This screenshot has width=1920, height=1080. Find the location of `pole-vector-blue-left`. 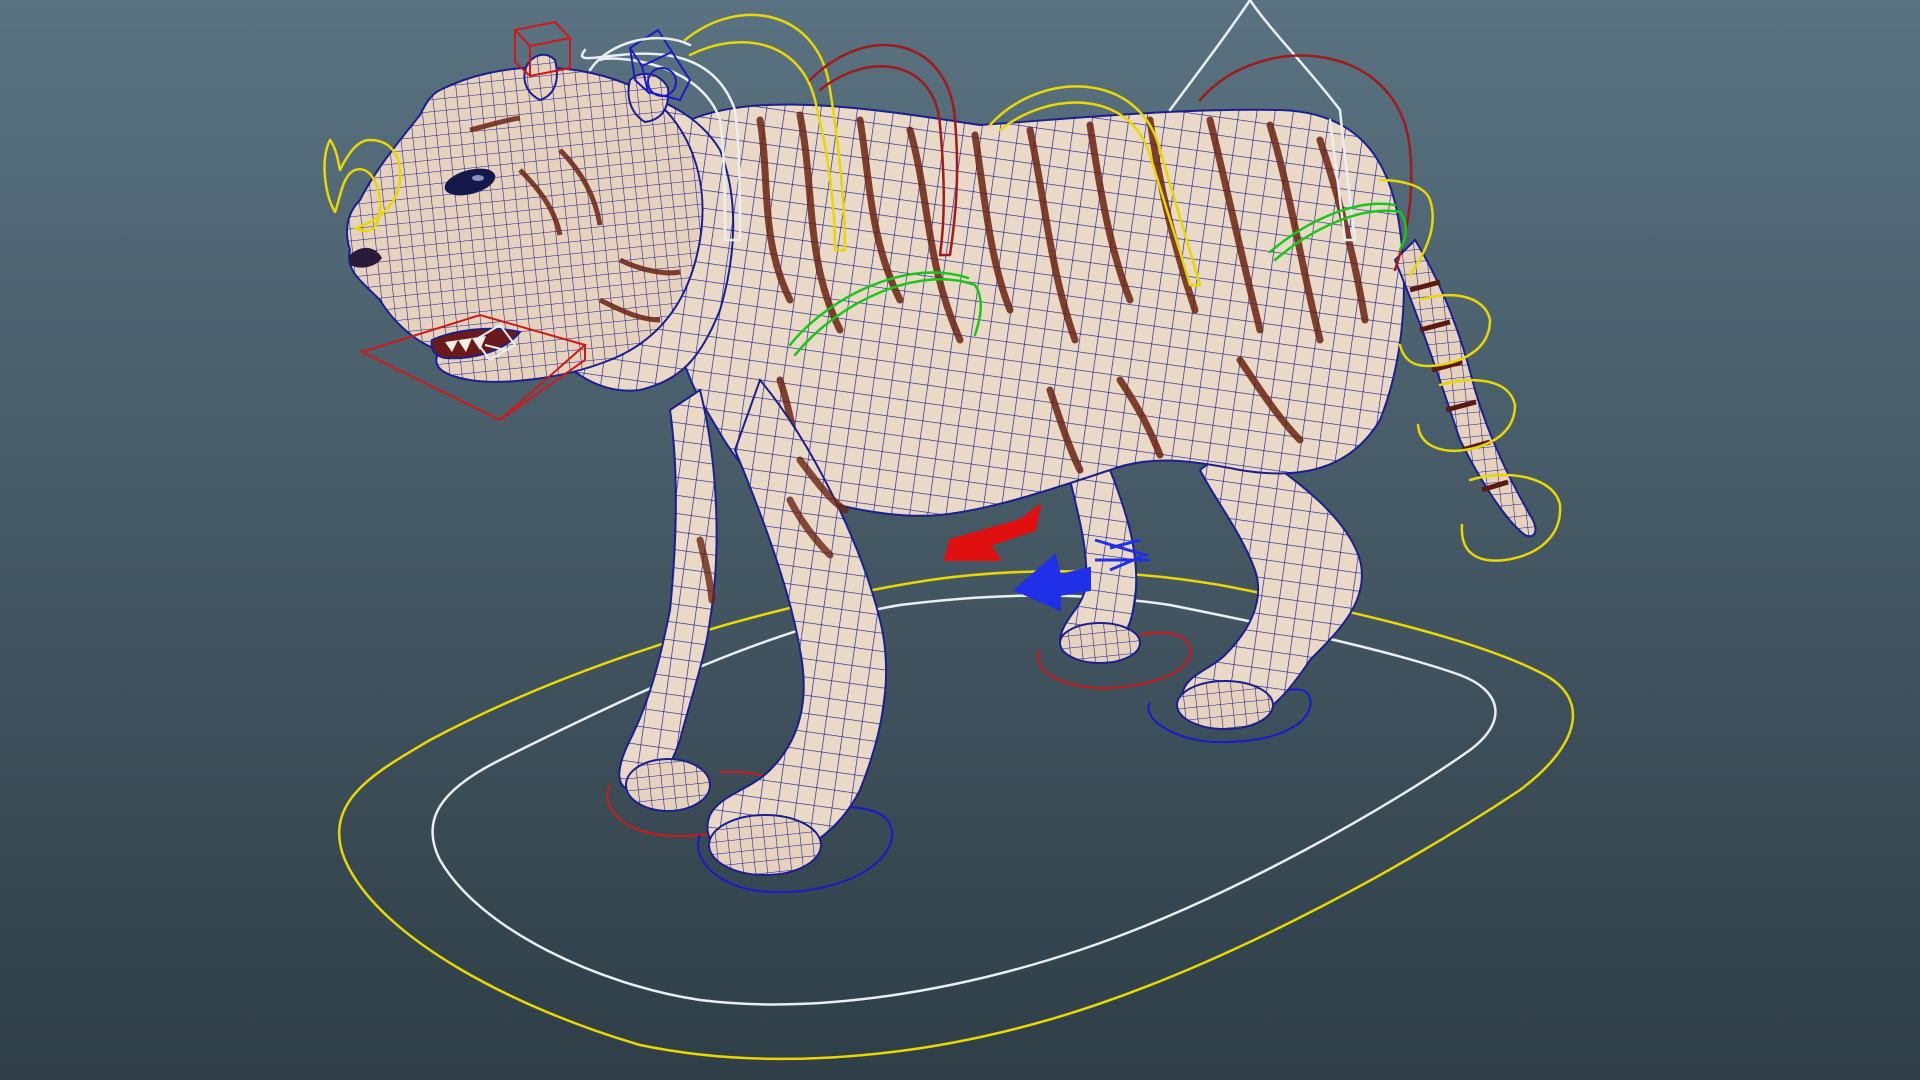

pole-vector-blue-left is located at coordinates (1052, 582).